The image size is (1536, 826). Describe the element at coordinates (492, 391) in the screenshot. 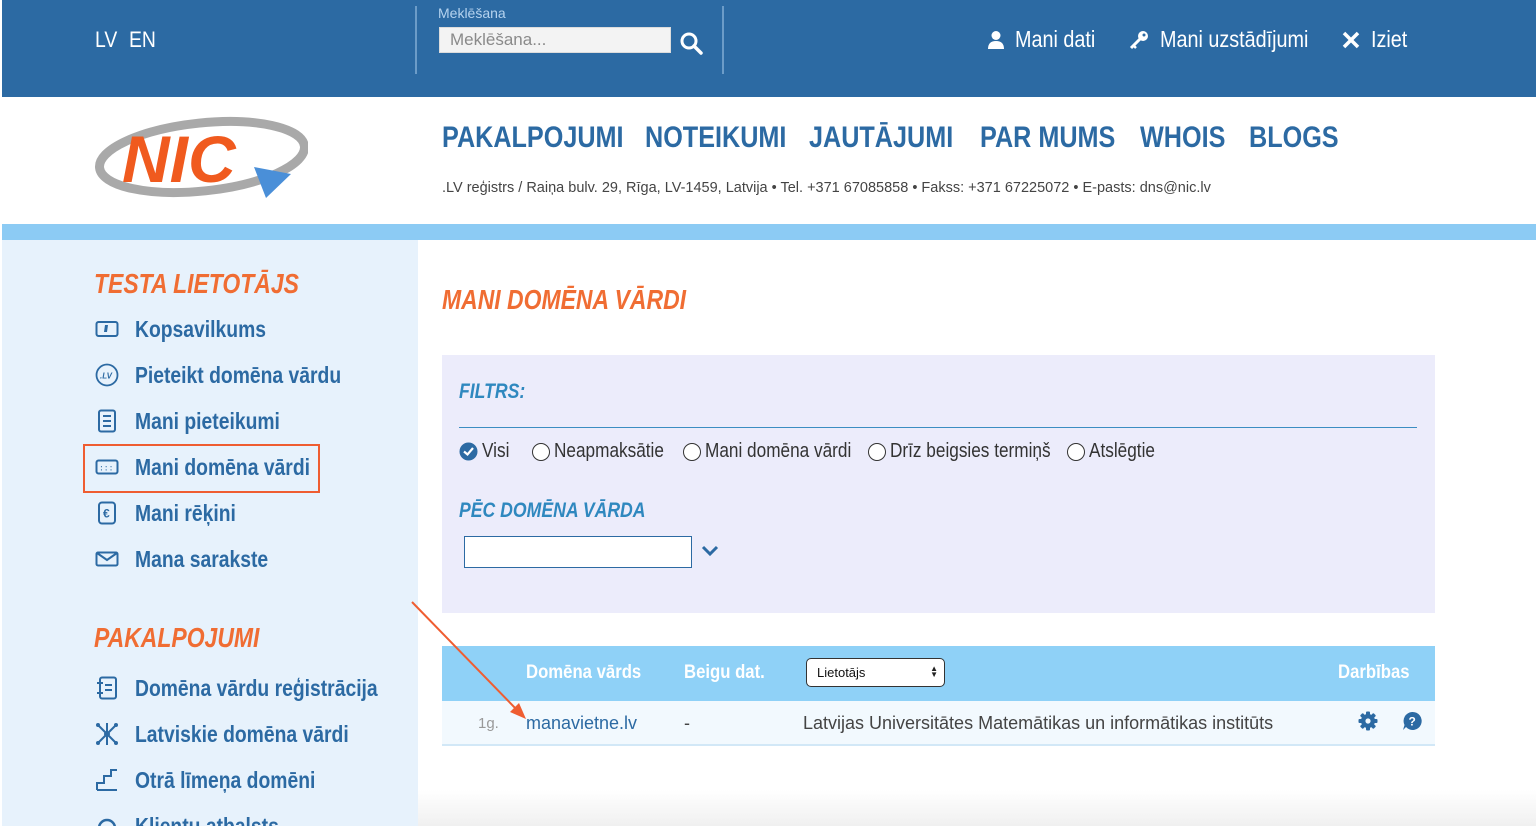

I see `filter-heading: FILTRS:` at that location.